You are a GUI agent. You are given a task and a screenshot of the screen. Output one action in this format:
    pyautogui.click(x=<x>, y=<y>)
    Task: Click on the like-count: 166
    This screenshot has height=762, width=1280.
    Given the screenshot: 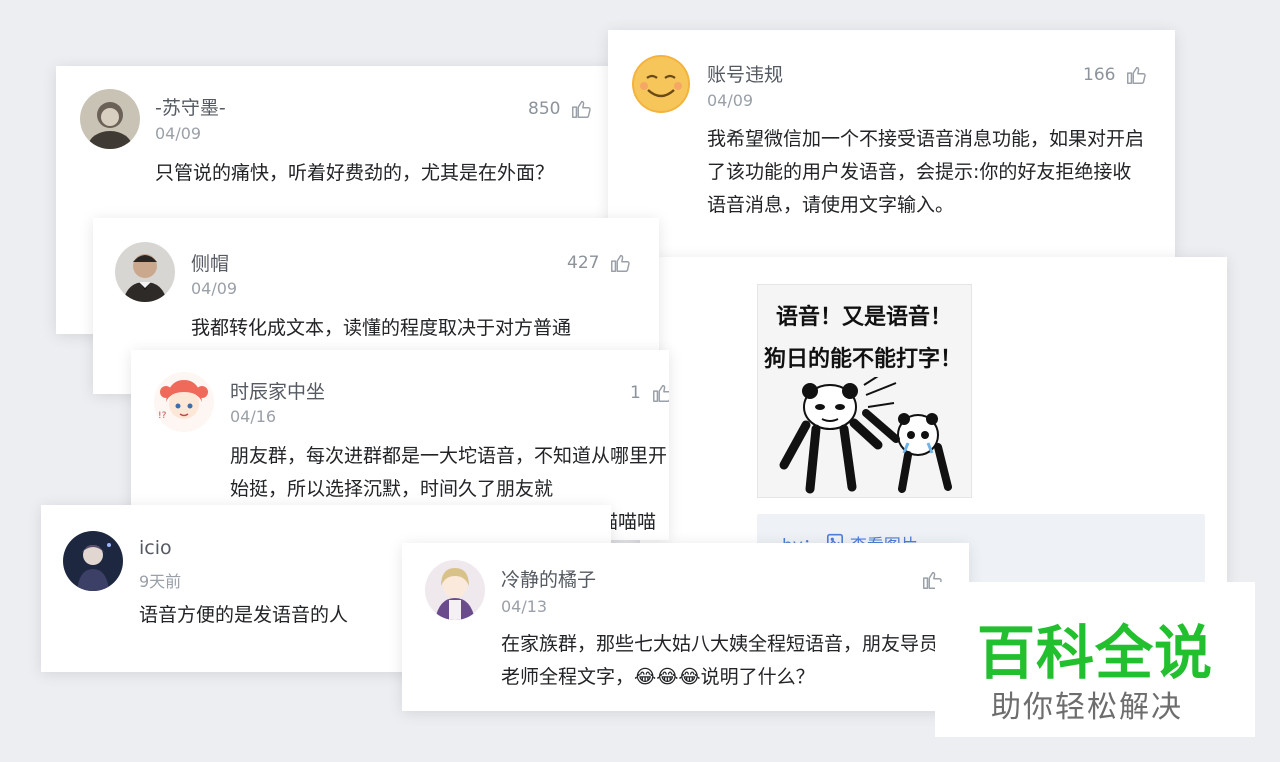 What is the action you would take?
    pyautogui.click(x=1099, y=75)
    